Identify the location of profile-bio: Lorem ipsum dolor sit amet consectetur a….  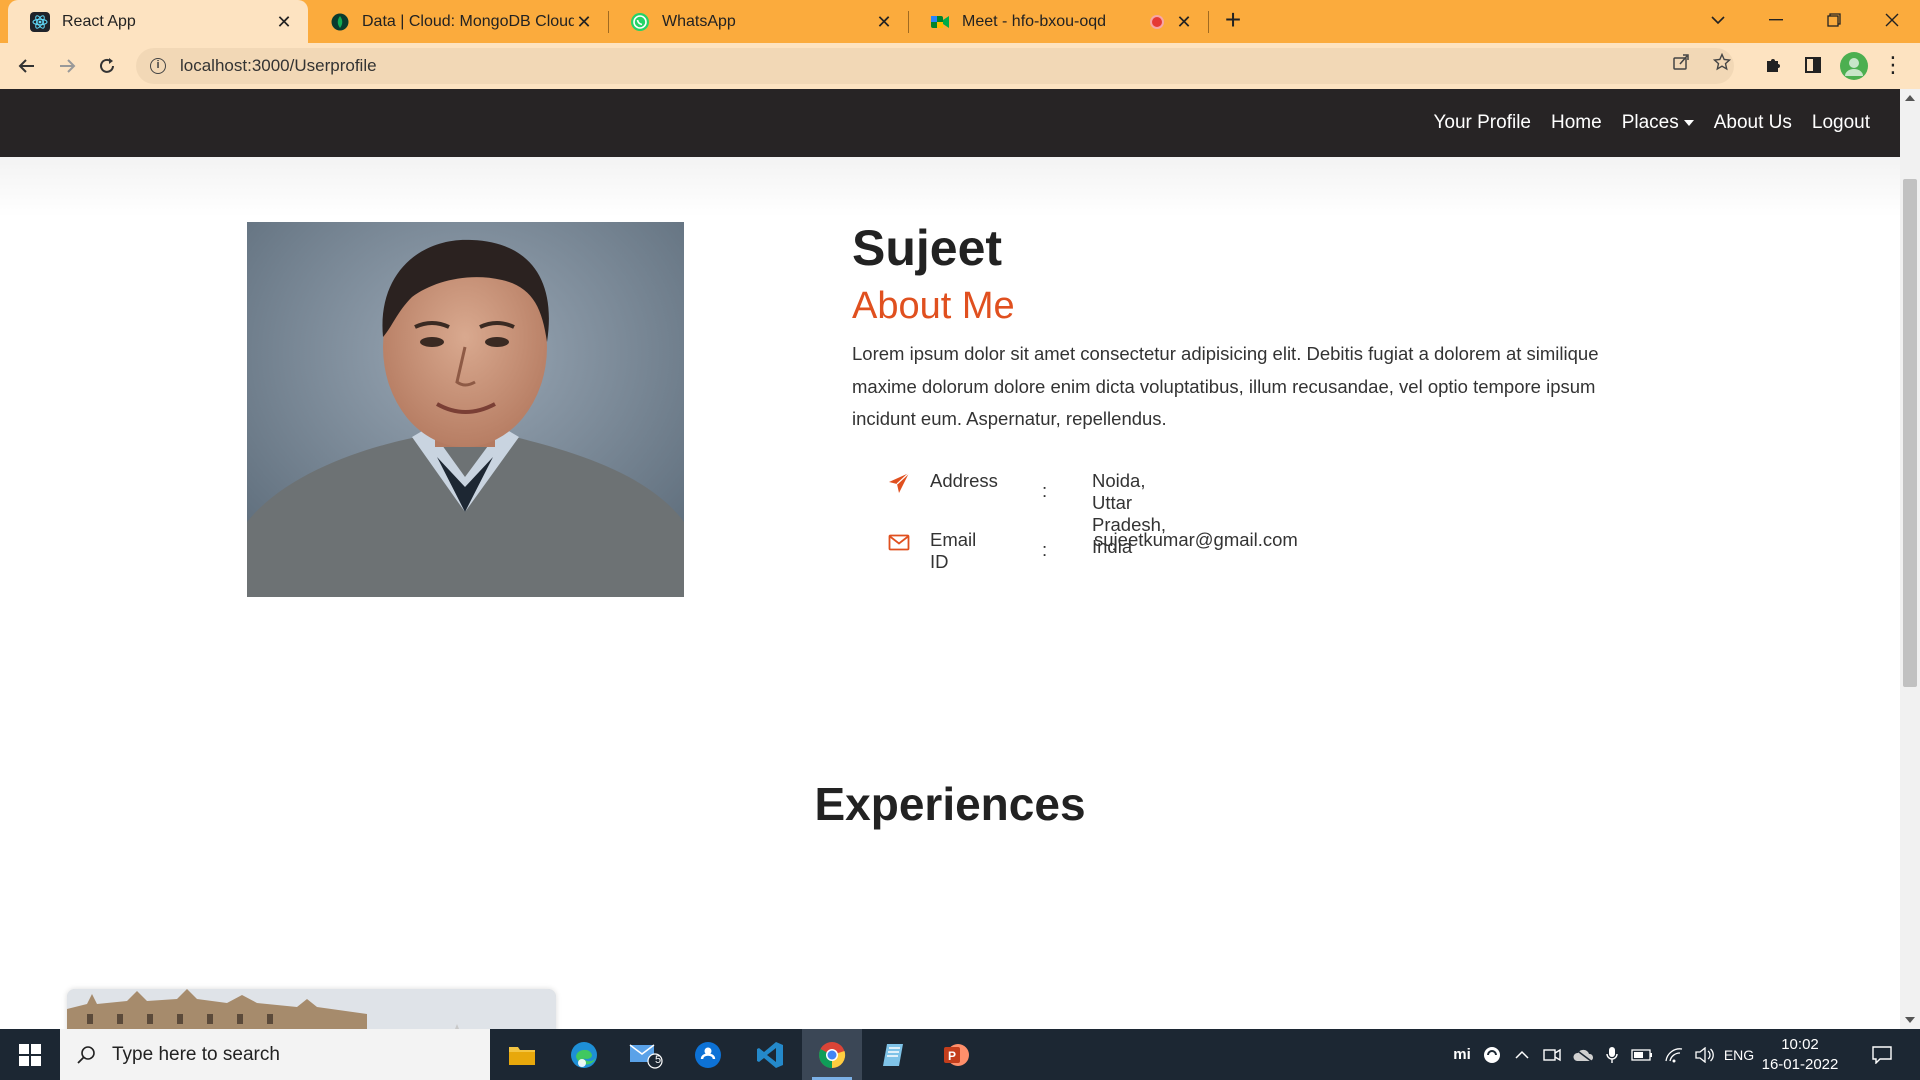
(1225, 386).